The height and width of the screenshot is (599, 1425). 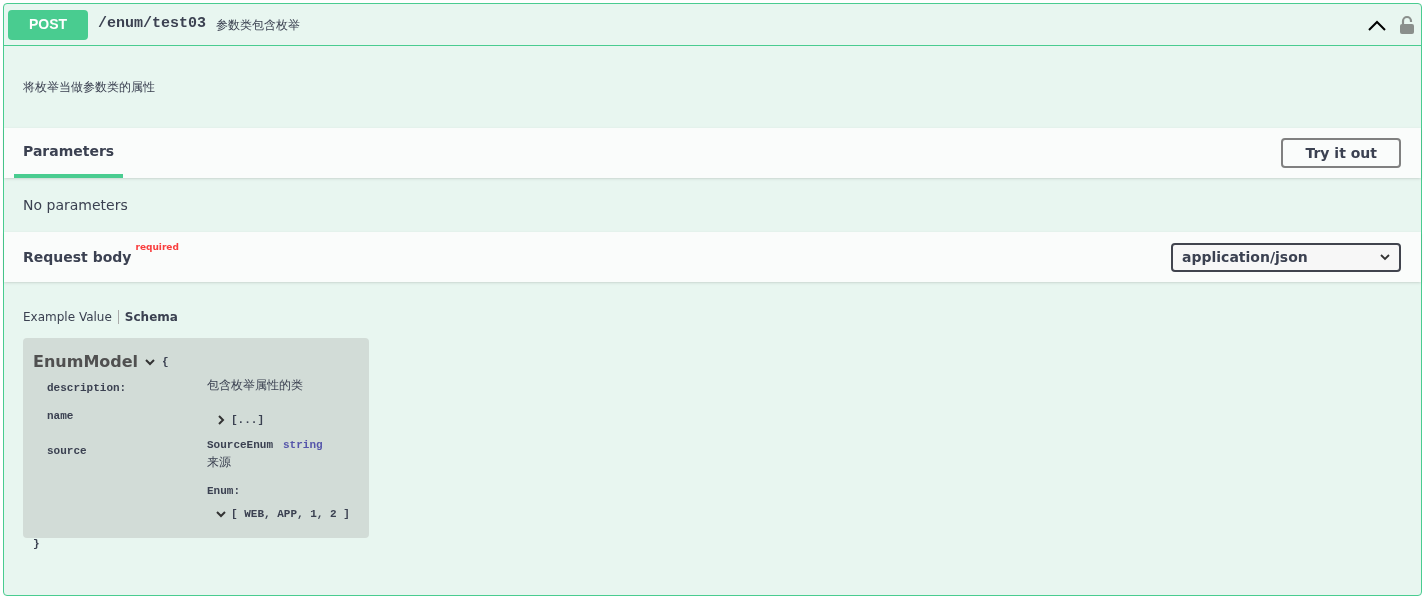 I want to click on model-name: EnumModel, so click(x=86, y=362).